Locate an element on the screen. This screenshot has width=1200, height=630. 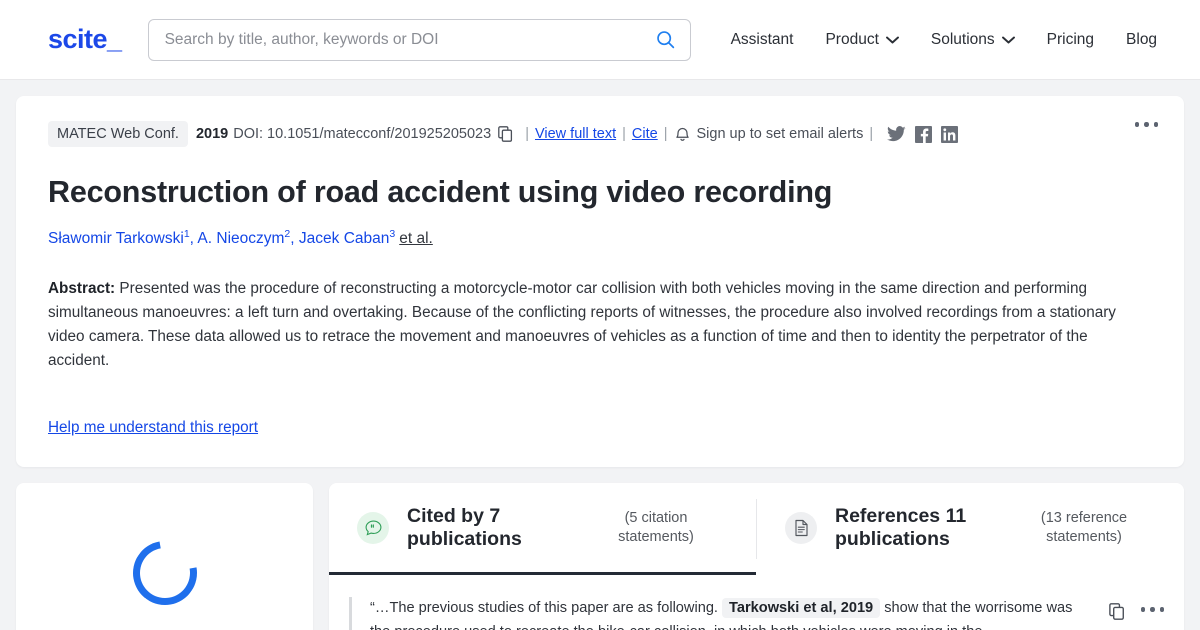
paper-more-options-button is located at coordinates (1147, 124).